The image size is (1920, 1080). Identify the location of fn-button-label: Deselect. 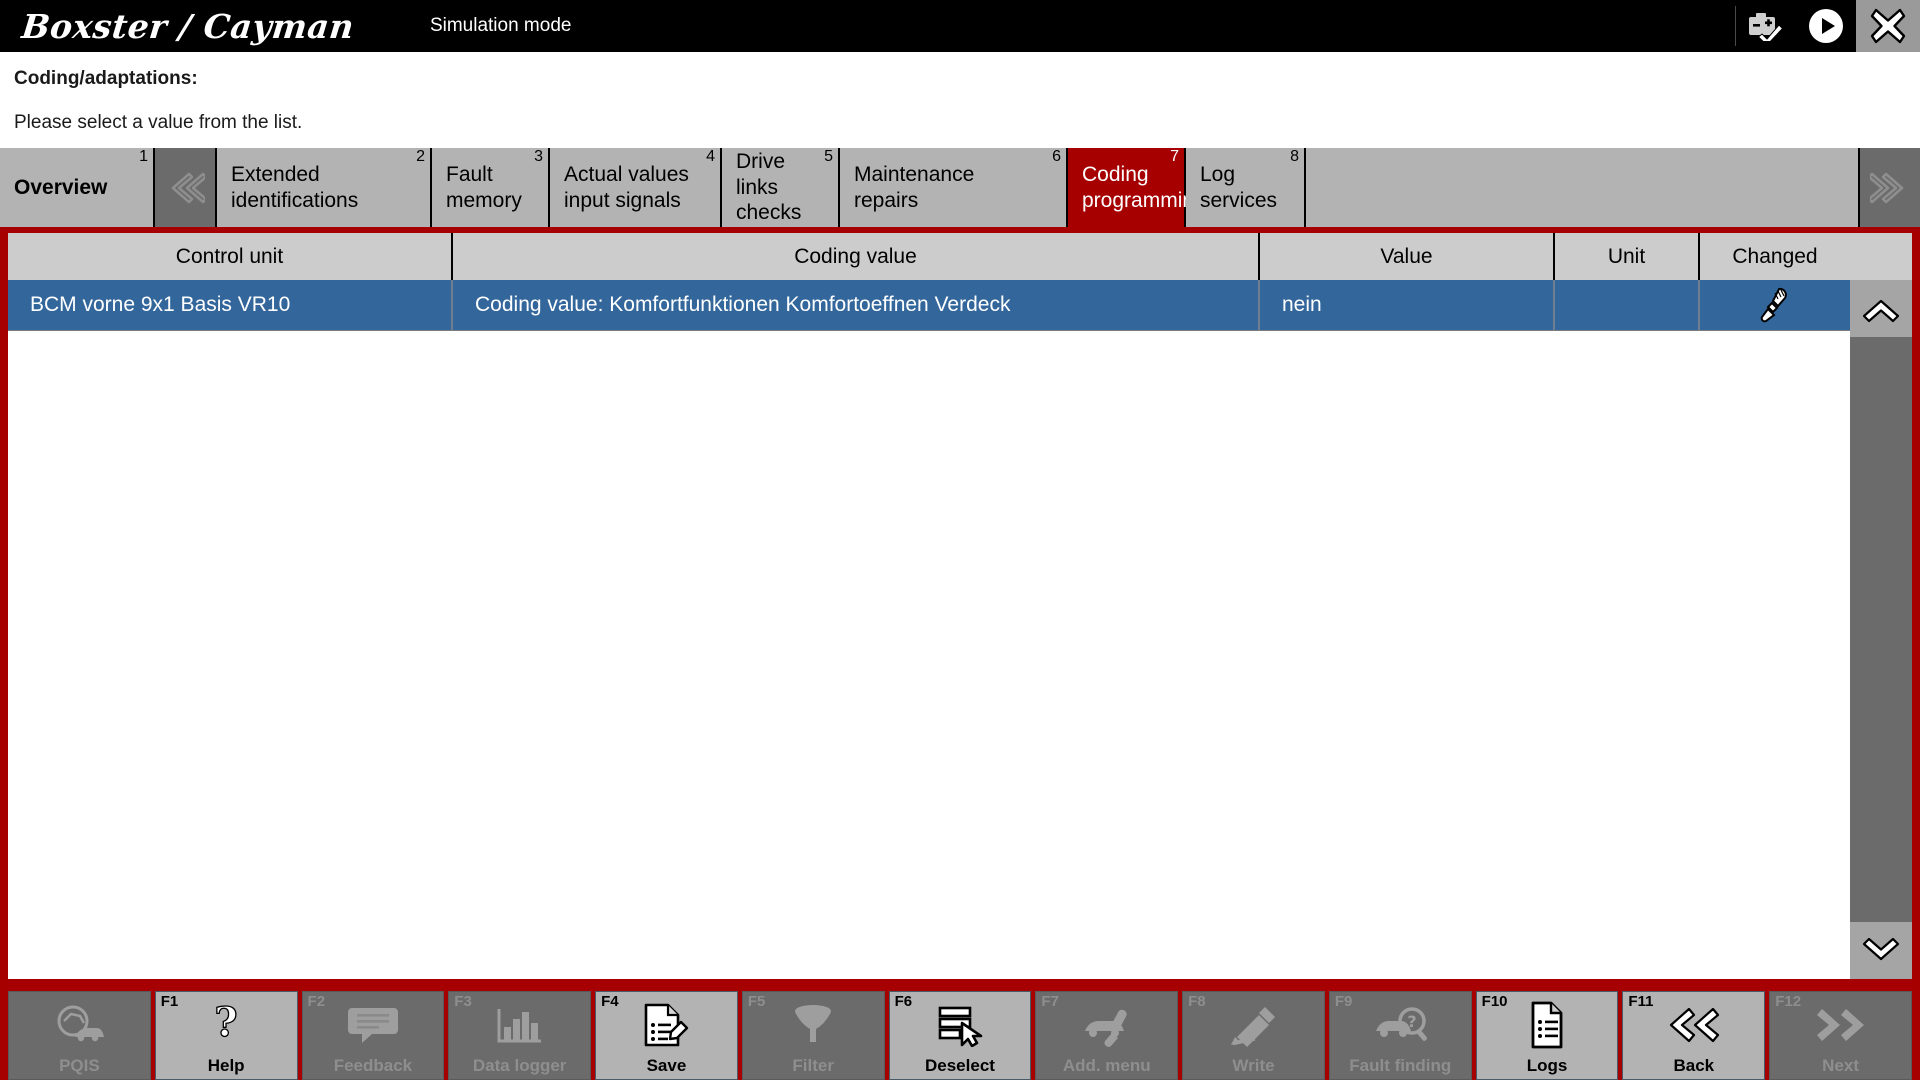
(960, 1065).